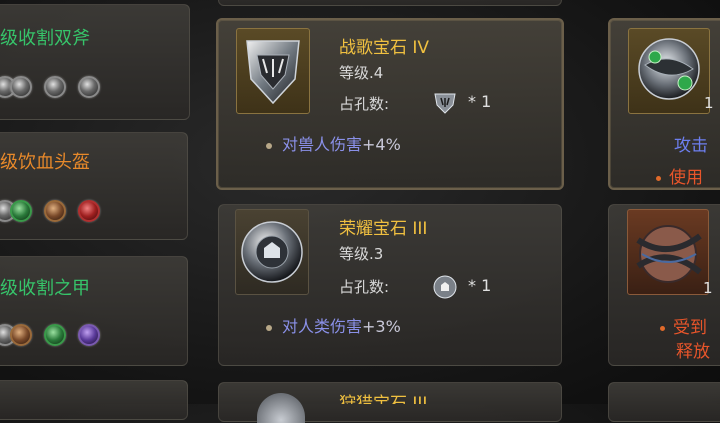 The height and width of the screenshot is (423, 720). Describe the element at coordinates (45, 38) in the screenshot. I see `equipment-name: 级收割双斧` at that location.